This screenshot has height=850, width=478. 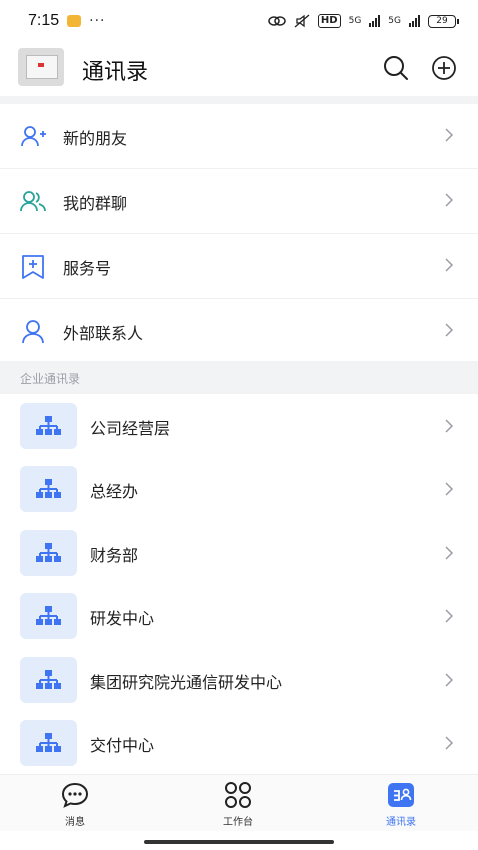 What do you see at coordinates (239, 201) in the screenshot?
I see `list-item-group-chats: 我的群聊` at bounding box center [239, 201].